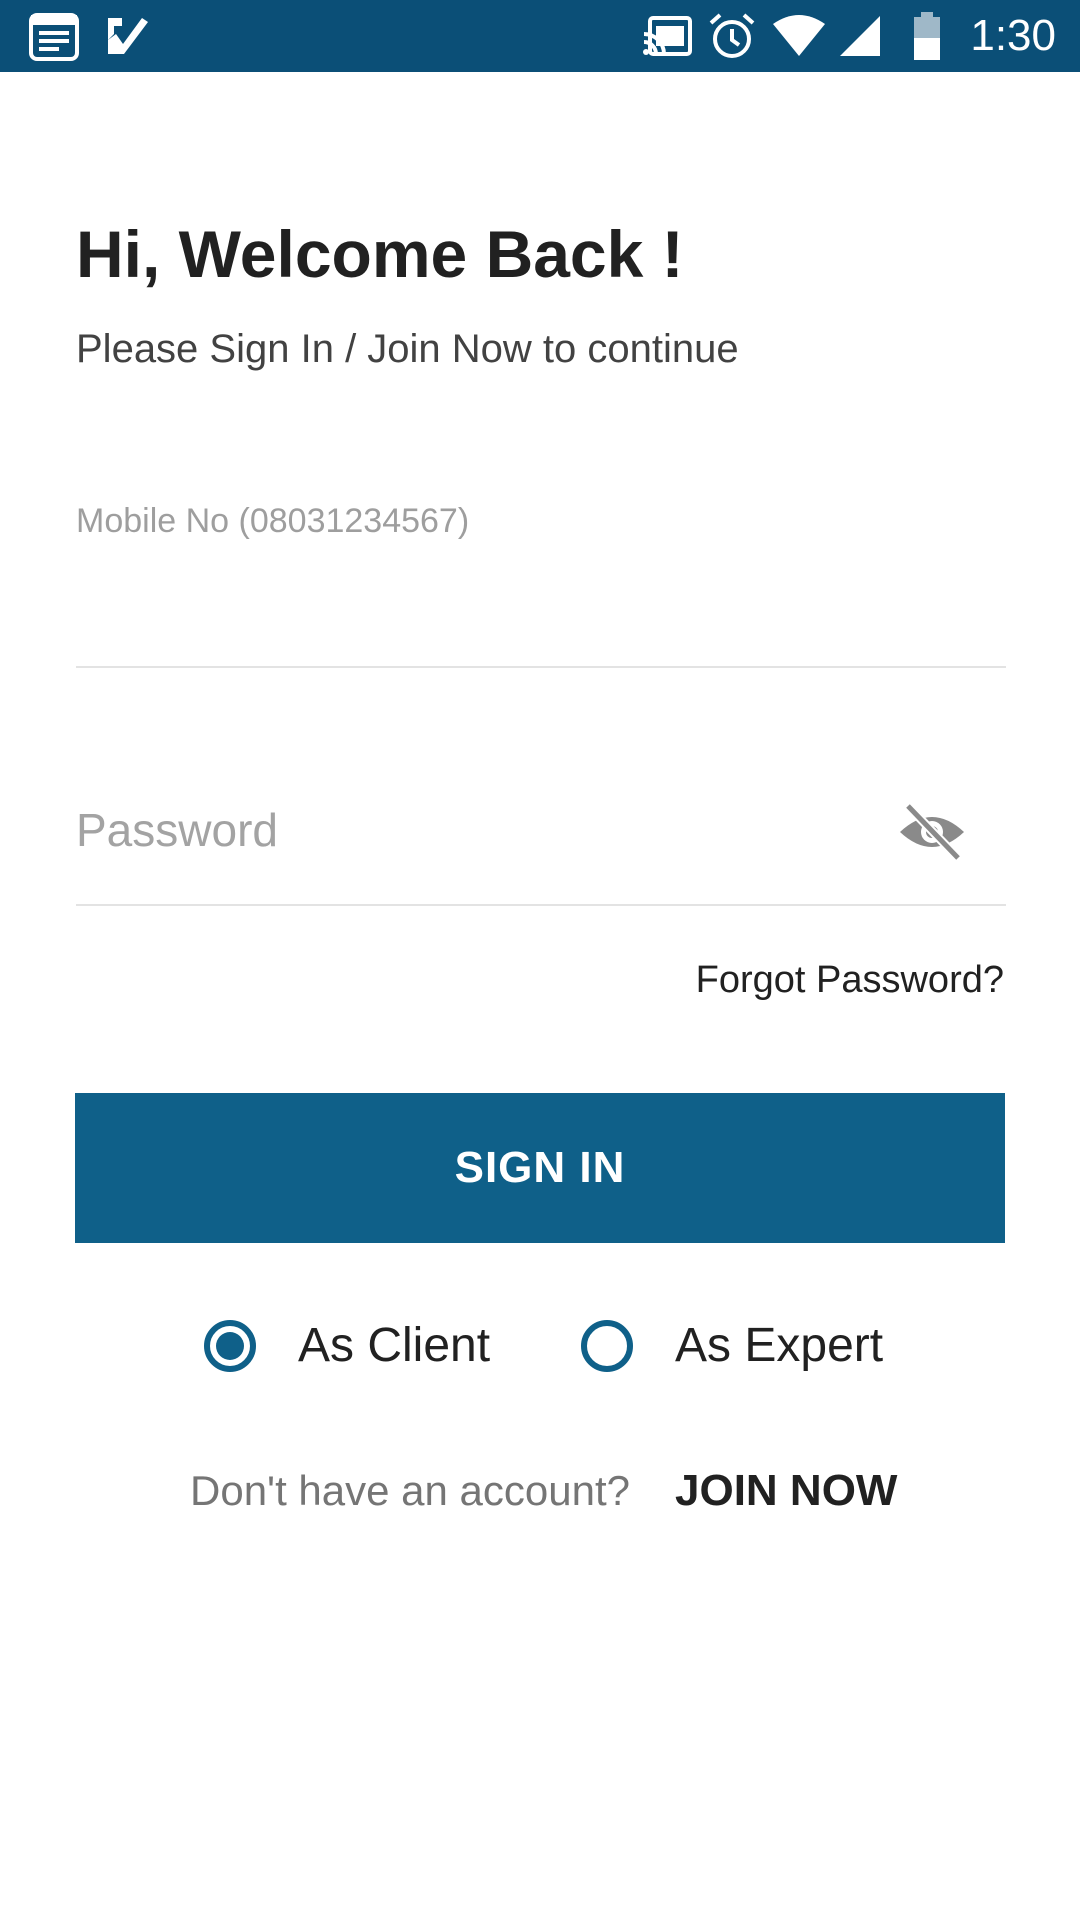 The height and width of the screenshot is (1920, 1080). What do you see at coordinates (860, 38) in the screenshot?
I see `signal-icon` at bounding box center [860, 38].